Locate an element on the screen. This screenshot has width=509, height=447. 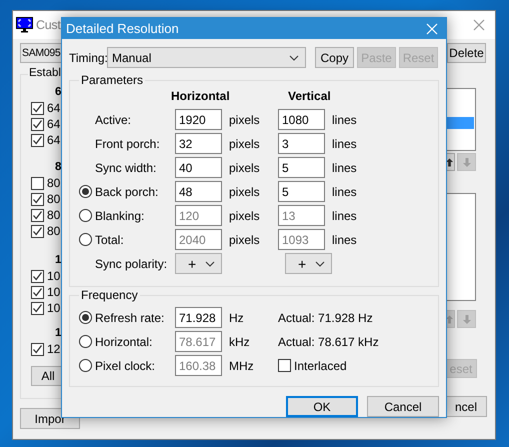
cancel-button: Cancel is located at coordinates (403, 406).